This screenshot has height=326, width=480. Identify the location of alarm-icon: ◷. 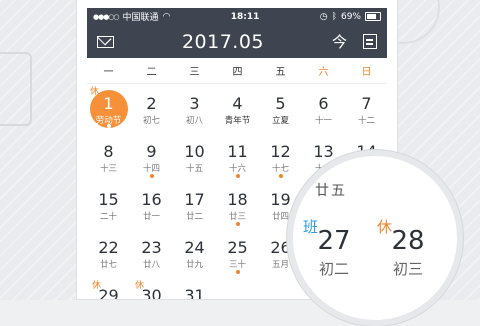
(323, 16).